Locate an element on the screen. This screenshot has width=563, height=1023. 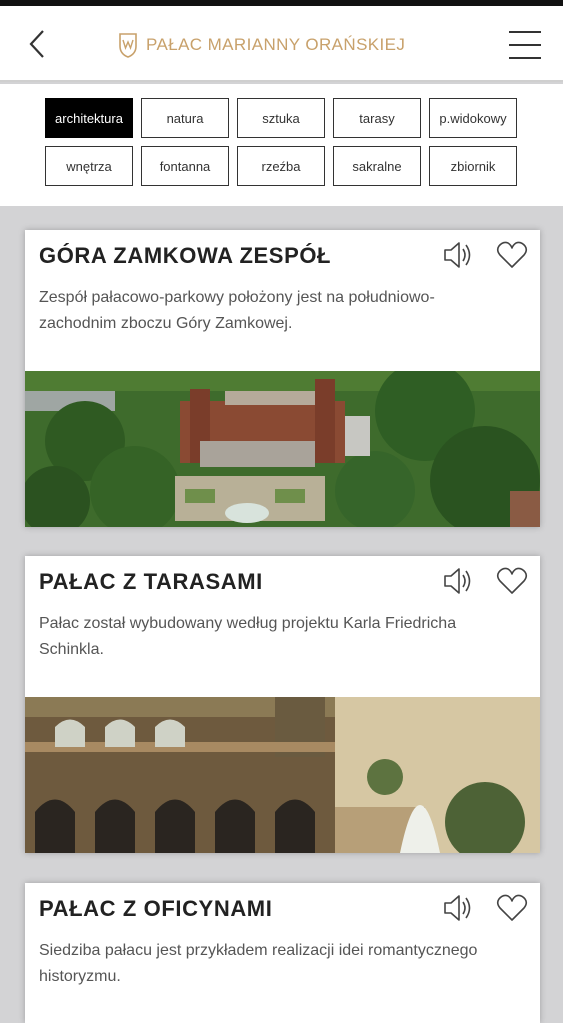
app-title-group: PAŁAC MARIANNY ORAŃSKIEJ is located at coordinates (261, 45).